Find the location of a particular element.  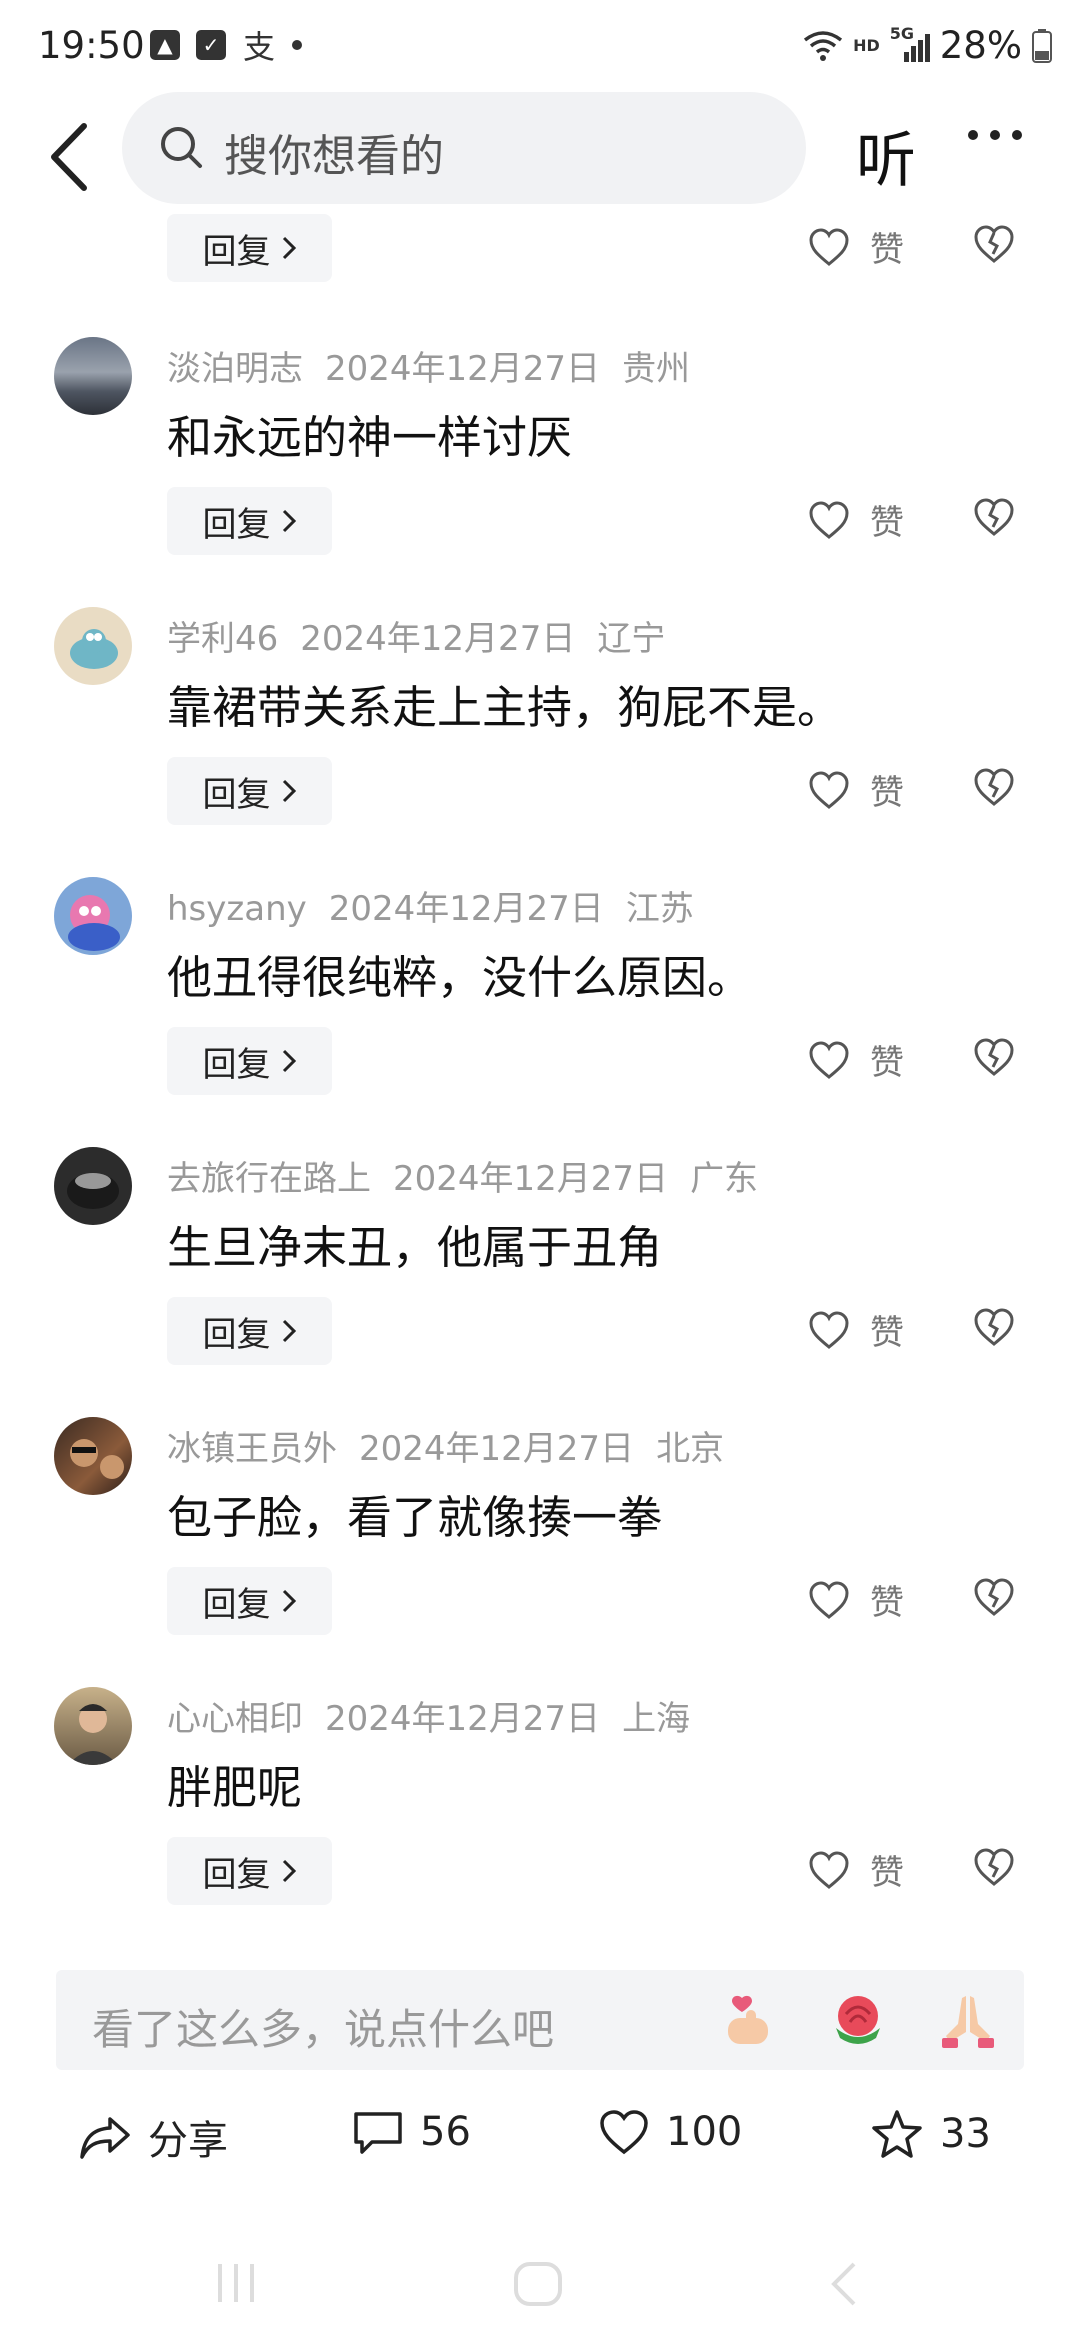

comment-text: 他丑得很纯粹，没什么原因。 is located at coordinates (459, 973).